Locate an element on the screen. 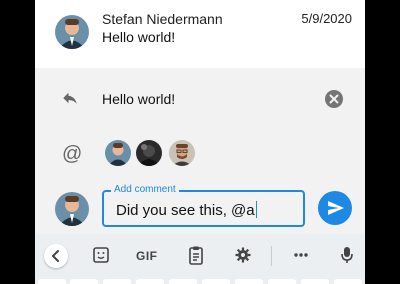  sticker-icon is located at coordinates (101, 257).